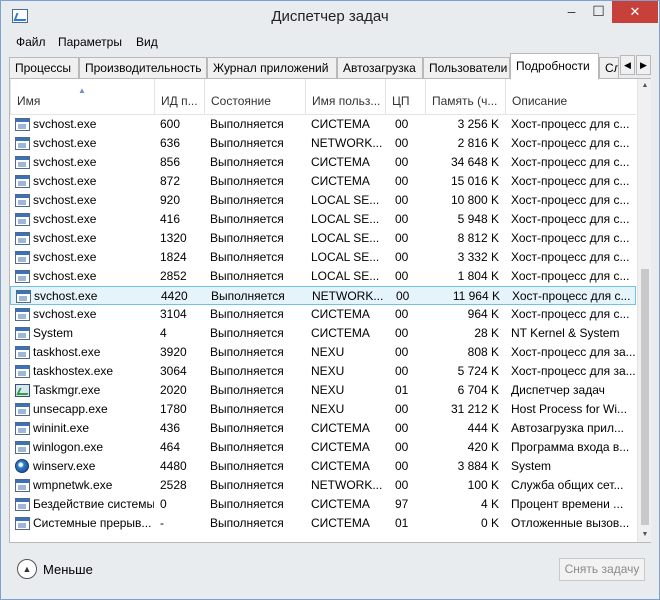  I want to click on column-header-description: Описание, so click(570, 97).